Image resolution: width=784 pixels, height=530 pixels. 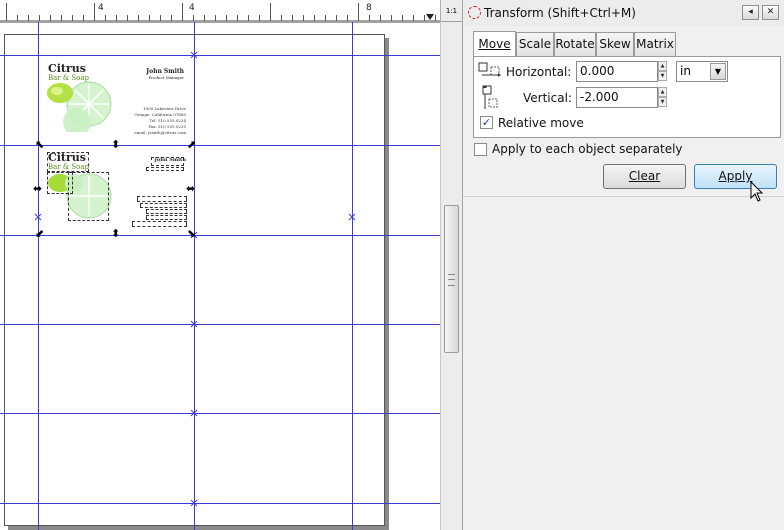 What do you see at coordinates (617, 97) in the screenshot?
I see `vertical-input: -2.000` at bounding box center [617, 97].